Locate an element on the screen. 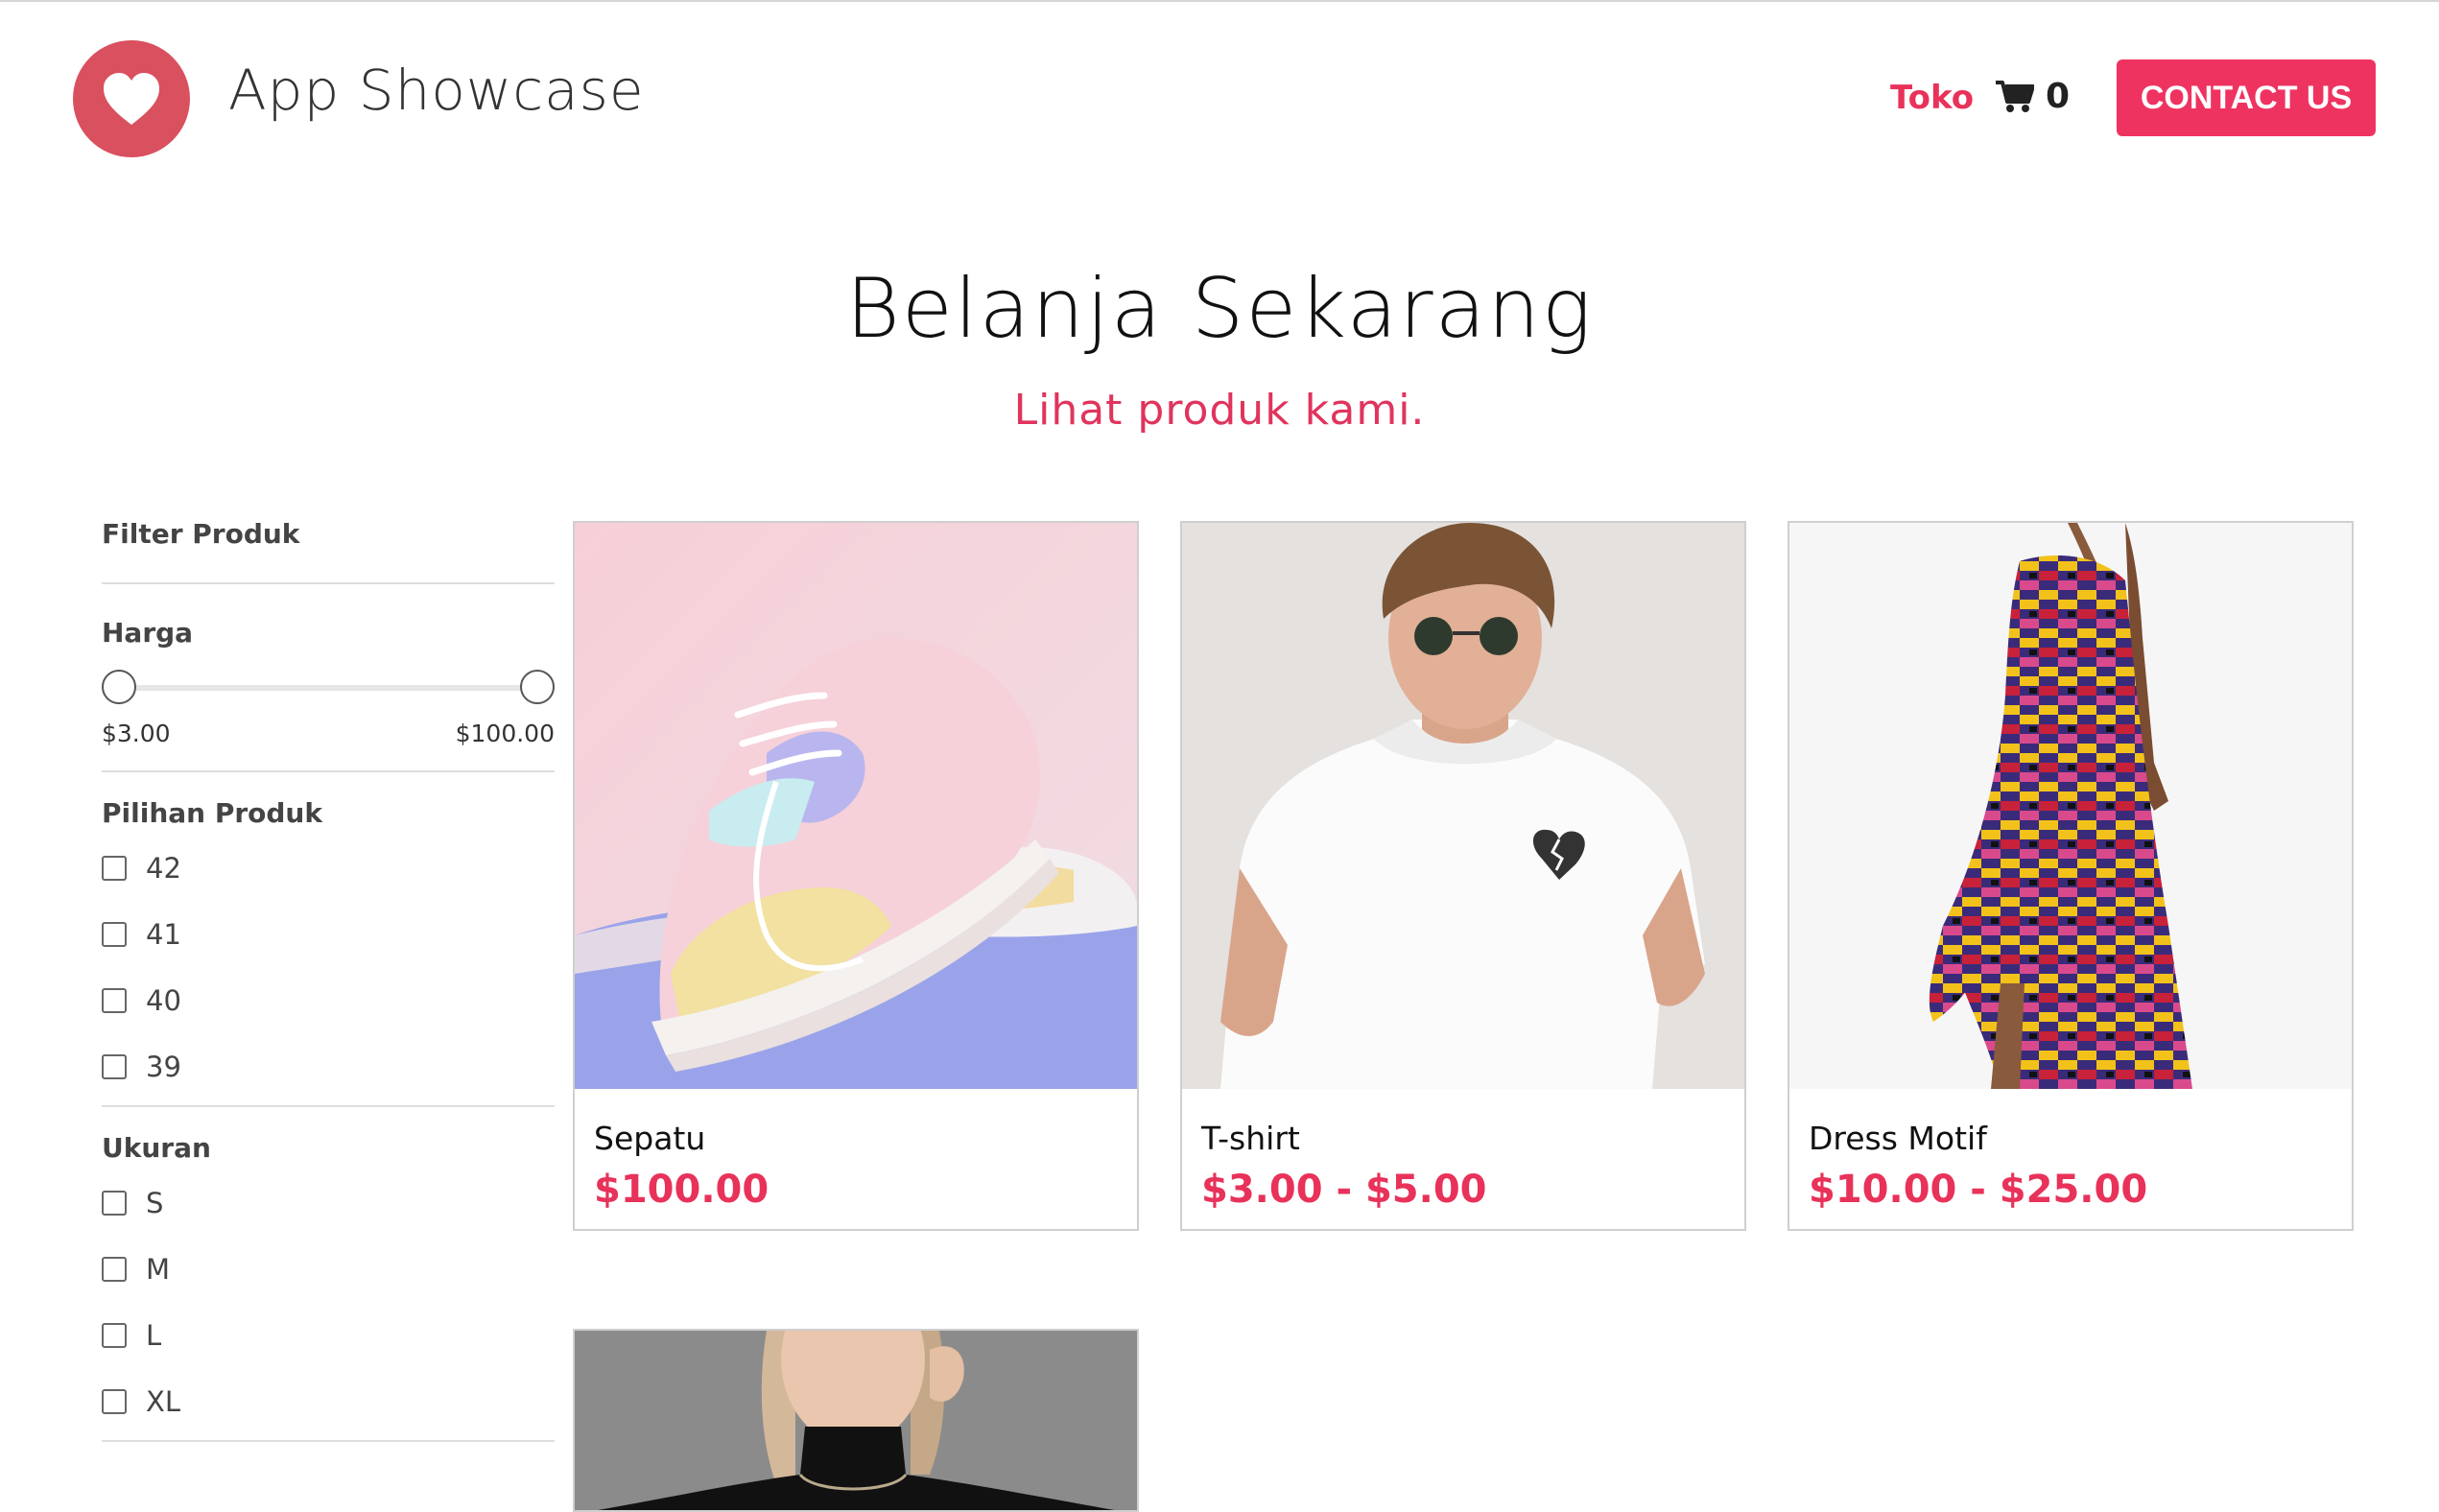 This screenshot has height=1512, width=2439. size-label: M is located at coordinates (158, 1269).